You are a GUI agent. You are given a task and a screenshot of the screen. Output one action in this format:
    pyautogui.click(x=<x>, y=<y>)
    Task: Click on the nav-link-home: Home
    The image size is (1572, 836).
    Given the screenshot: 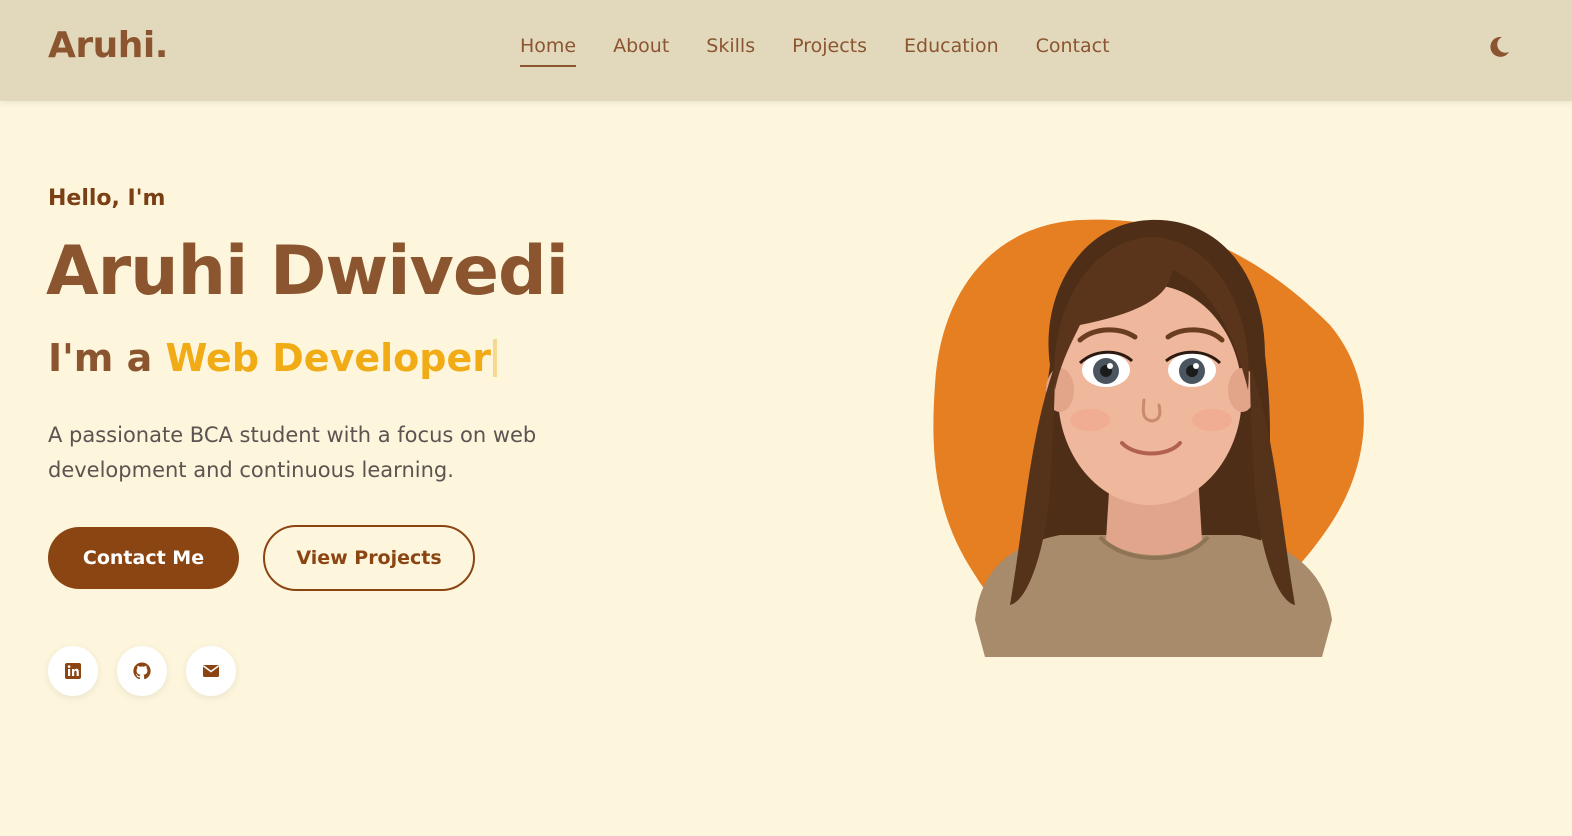 What is the action you would take?
    pyautogui.click(x=548, y=51)
    